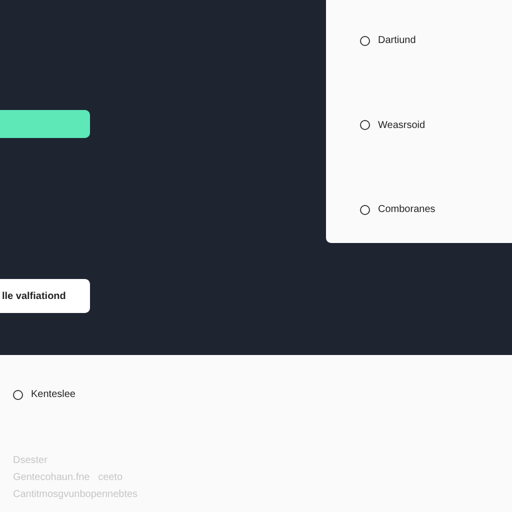 The height and width of the screenshot is (512, 512). I want to click on option-label: Dartiund, so click(397, 40).